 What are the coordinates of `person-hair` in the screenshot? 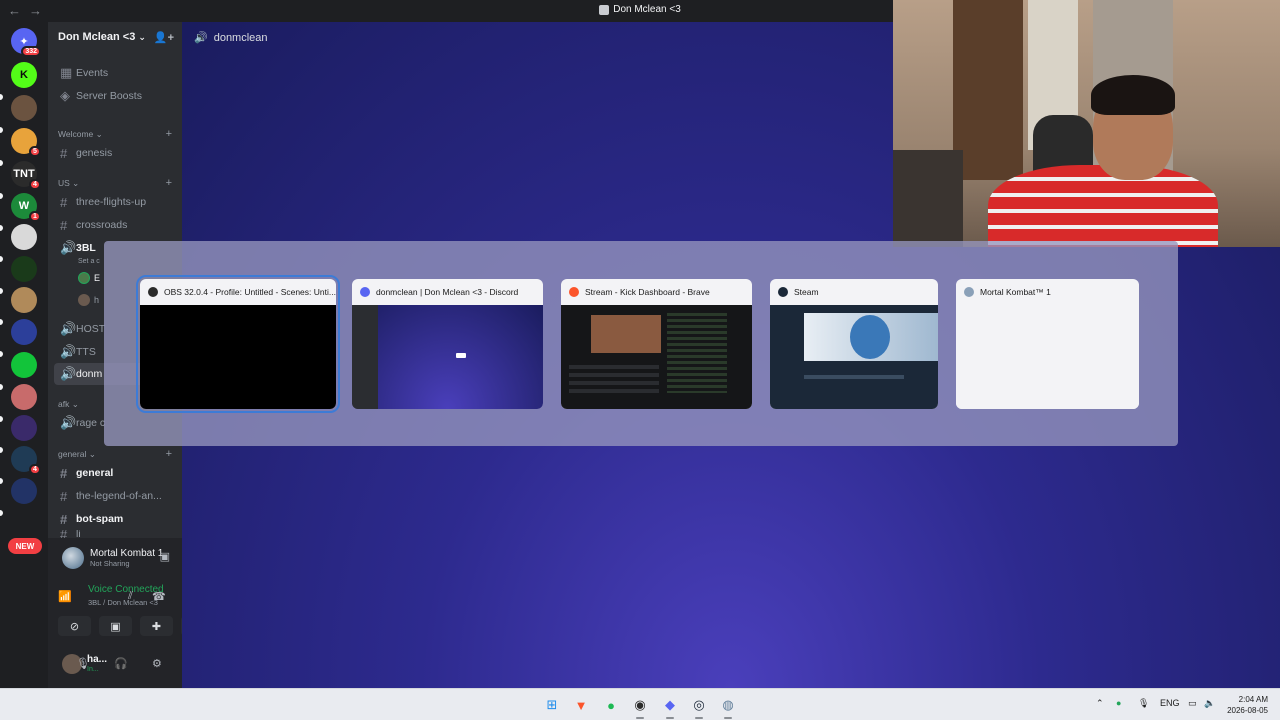 It's located at (1133, 95).